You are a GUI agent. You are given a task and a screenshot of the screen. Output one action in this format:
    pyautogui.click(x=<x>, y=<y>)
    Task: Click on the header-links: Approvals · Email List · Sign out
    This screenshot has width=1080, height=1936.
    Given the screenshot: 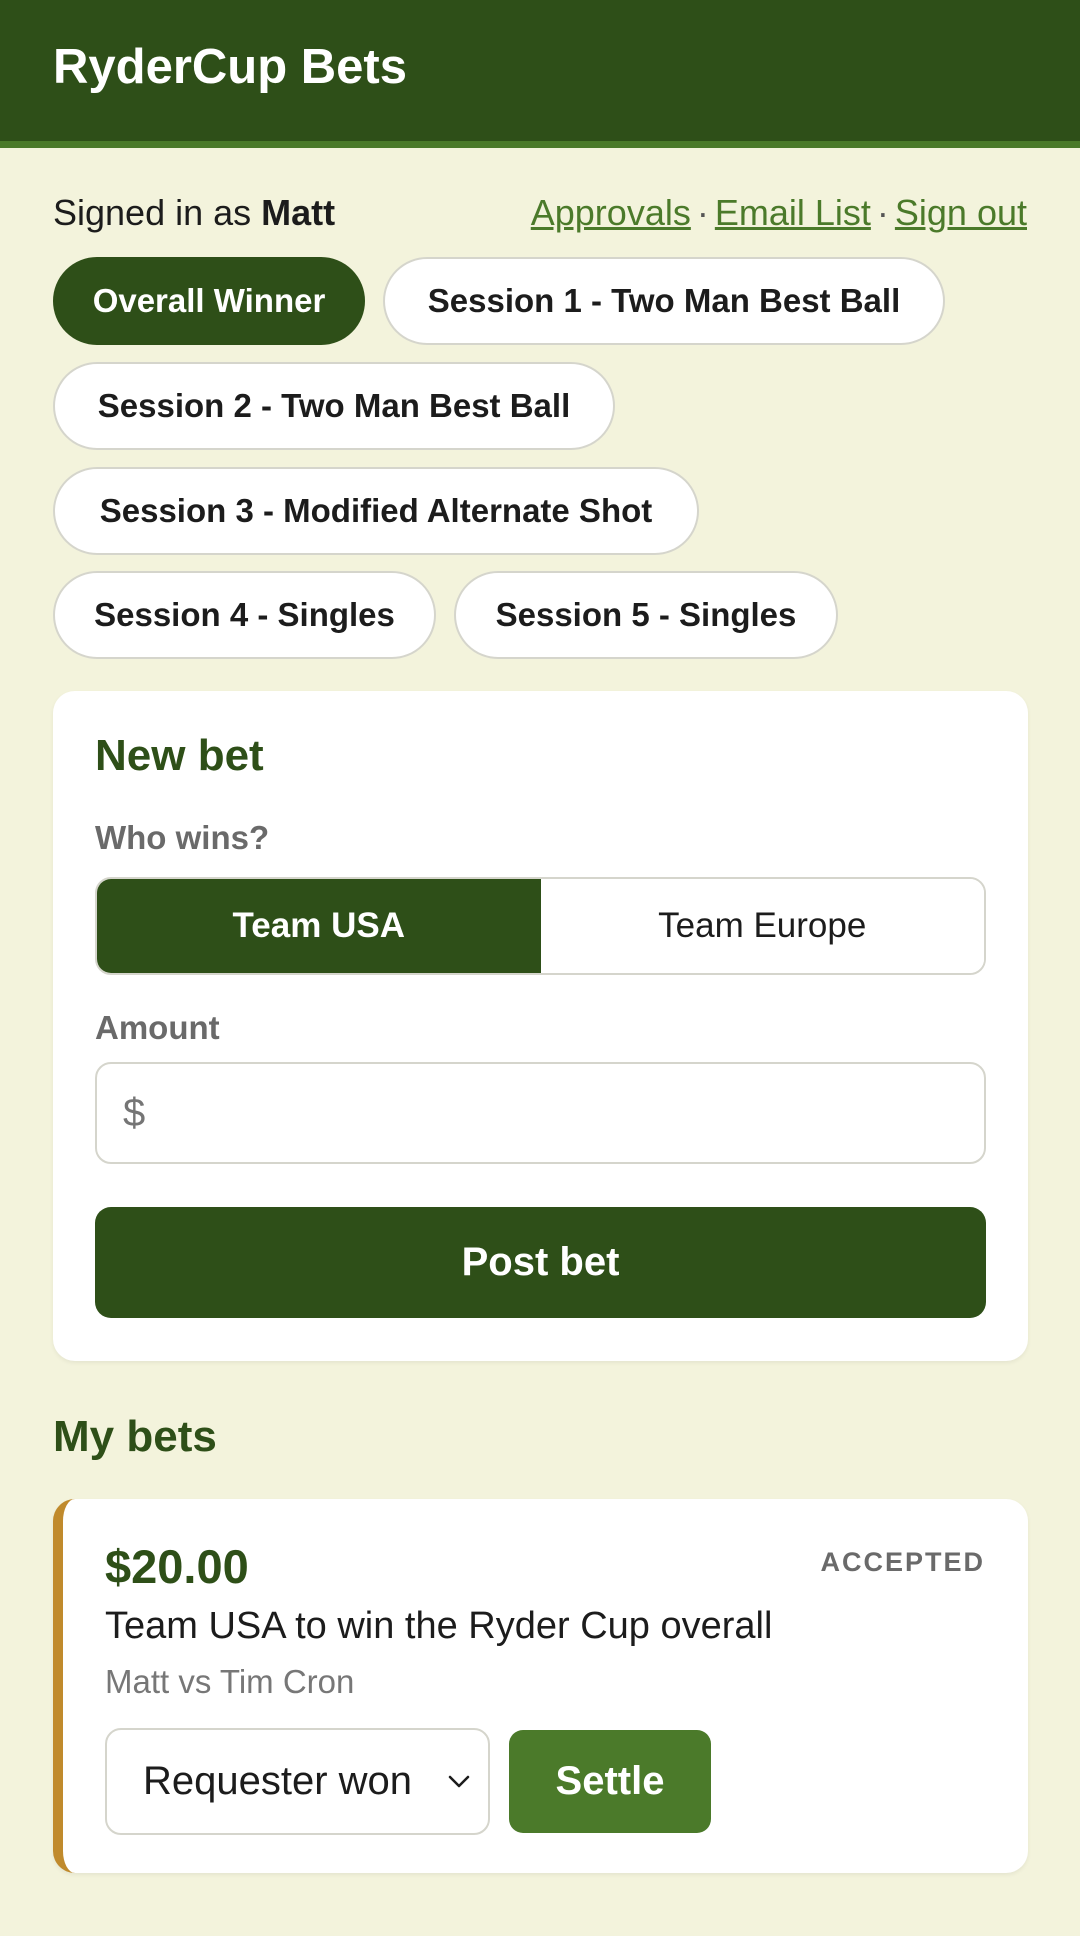 What is the action you would take?
    pyautogui.click(x=779, y=213)
    